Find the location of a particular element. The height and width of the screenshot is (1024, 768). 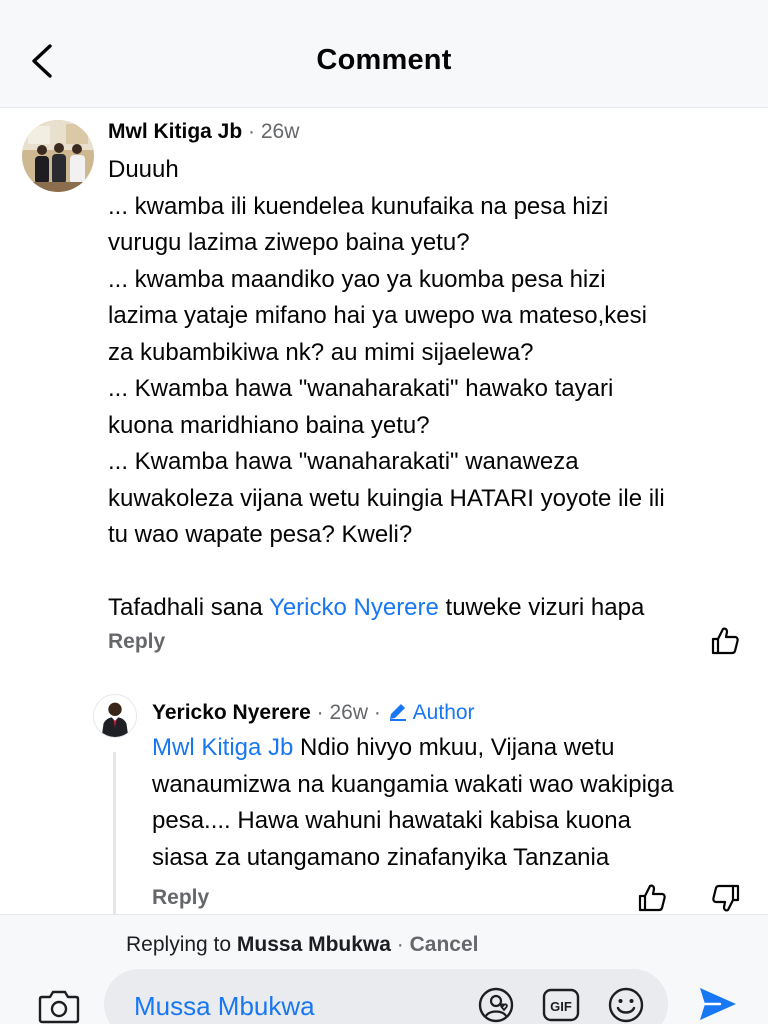

mention-link: Yericko Nyerere is located at coordinates (354, 607).